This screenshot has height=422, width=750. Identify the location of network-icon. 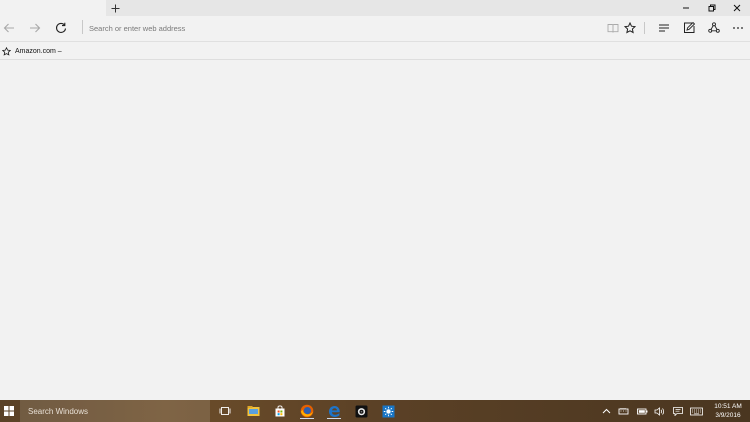
(623, 410).